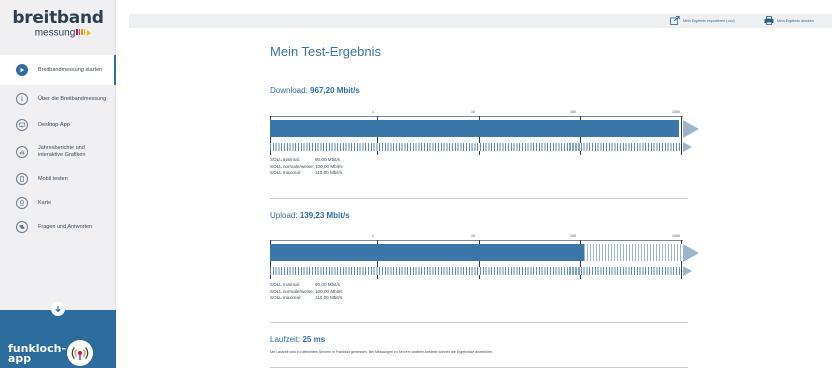 Image resolution: width=832 pixels, height=368 pixels. What do you see at coordinates (81, 33) in the screenshot?
I see `signal-bars-icon` at bounding box center [81, 33].